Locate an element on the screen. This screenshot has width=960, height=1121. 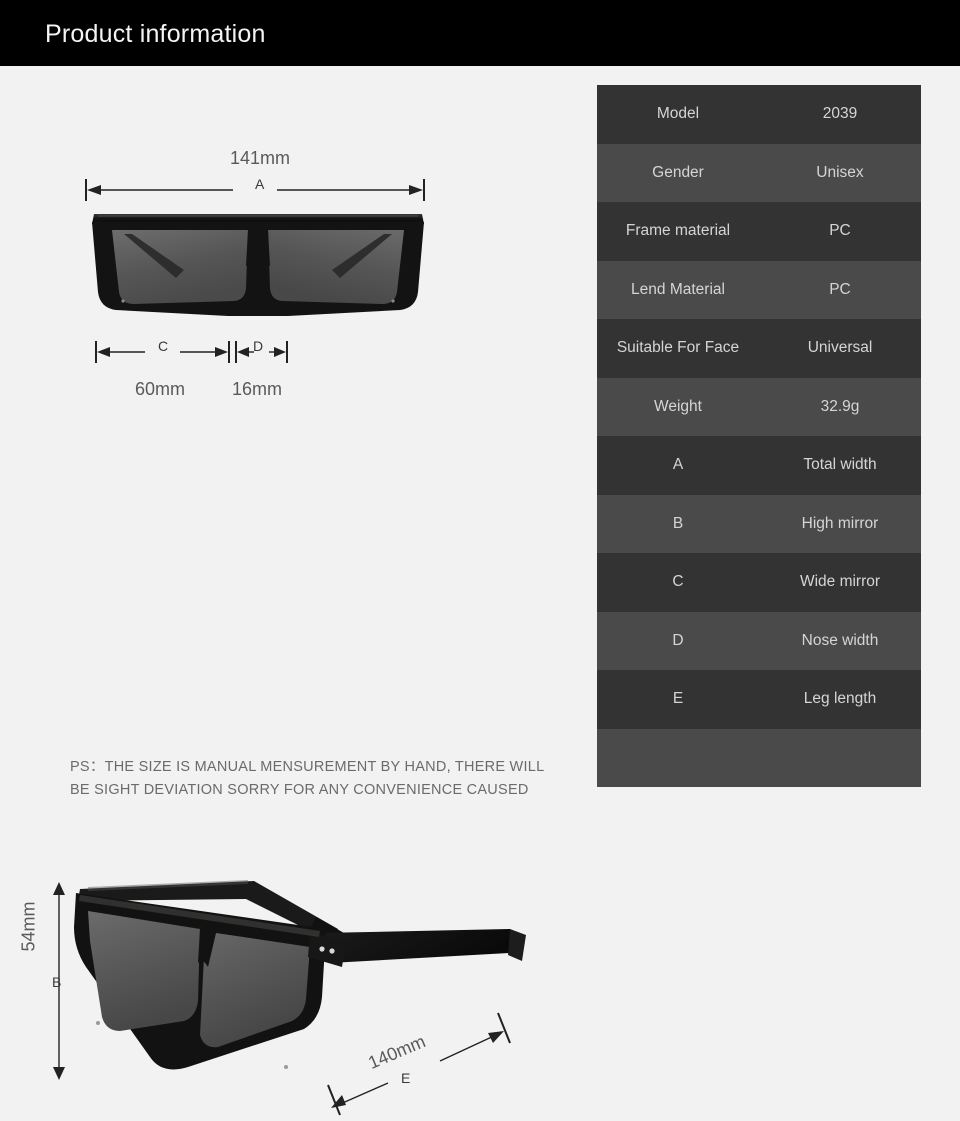
spec-key: Suitable For Face is located at coordinates (678, 348).